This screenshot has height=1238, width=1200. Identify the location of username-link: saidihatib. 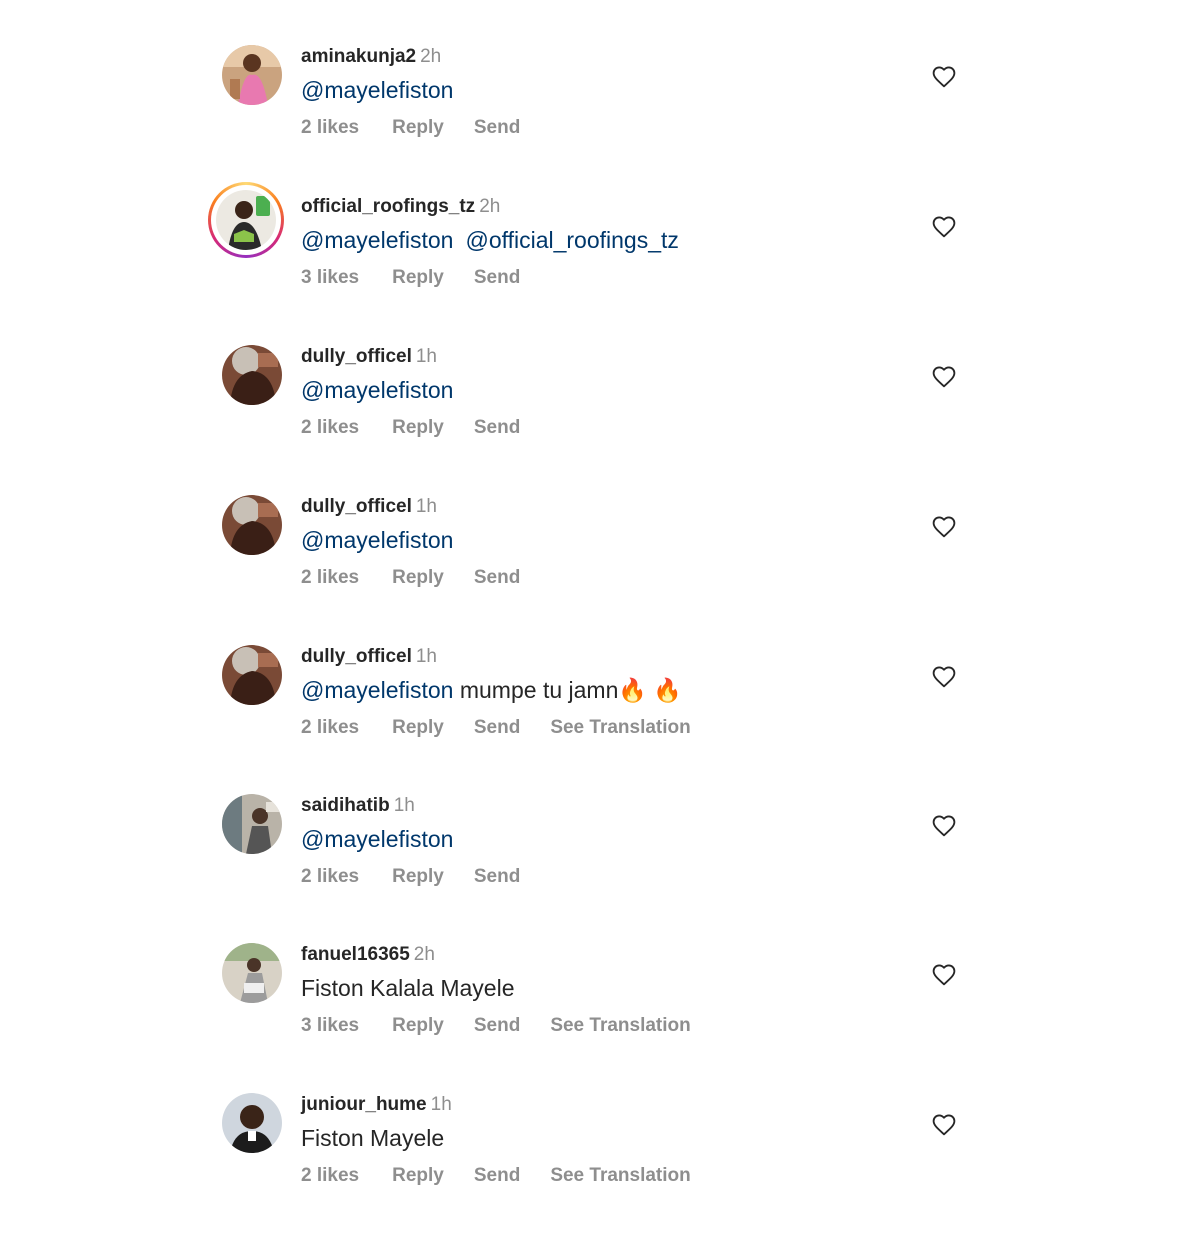
(345, 805).